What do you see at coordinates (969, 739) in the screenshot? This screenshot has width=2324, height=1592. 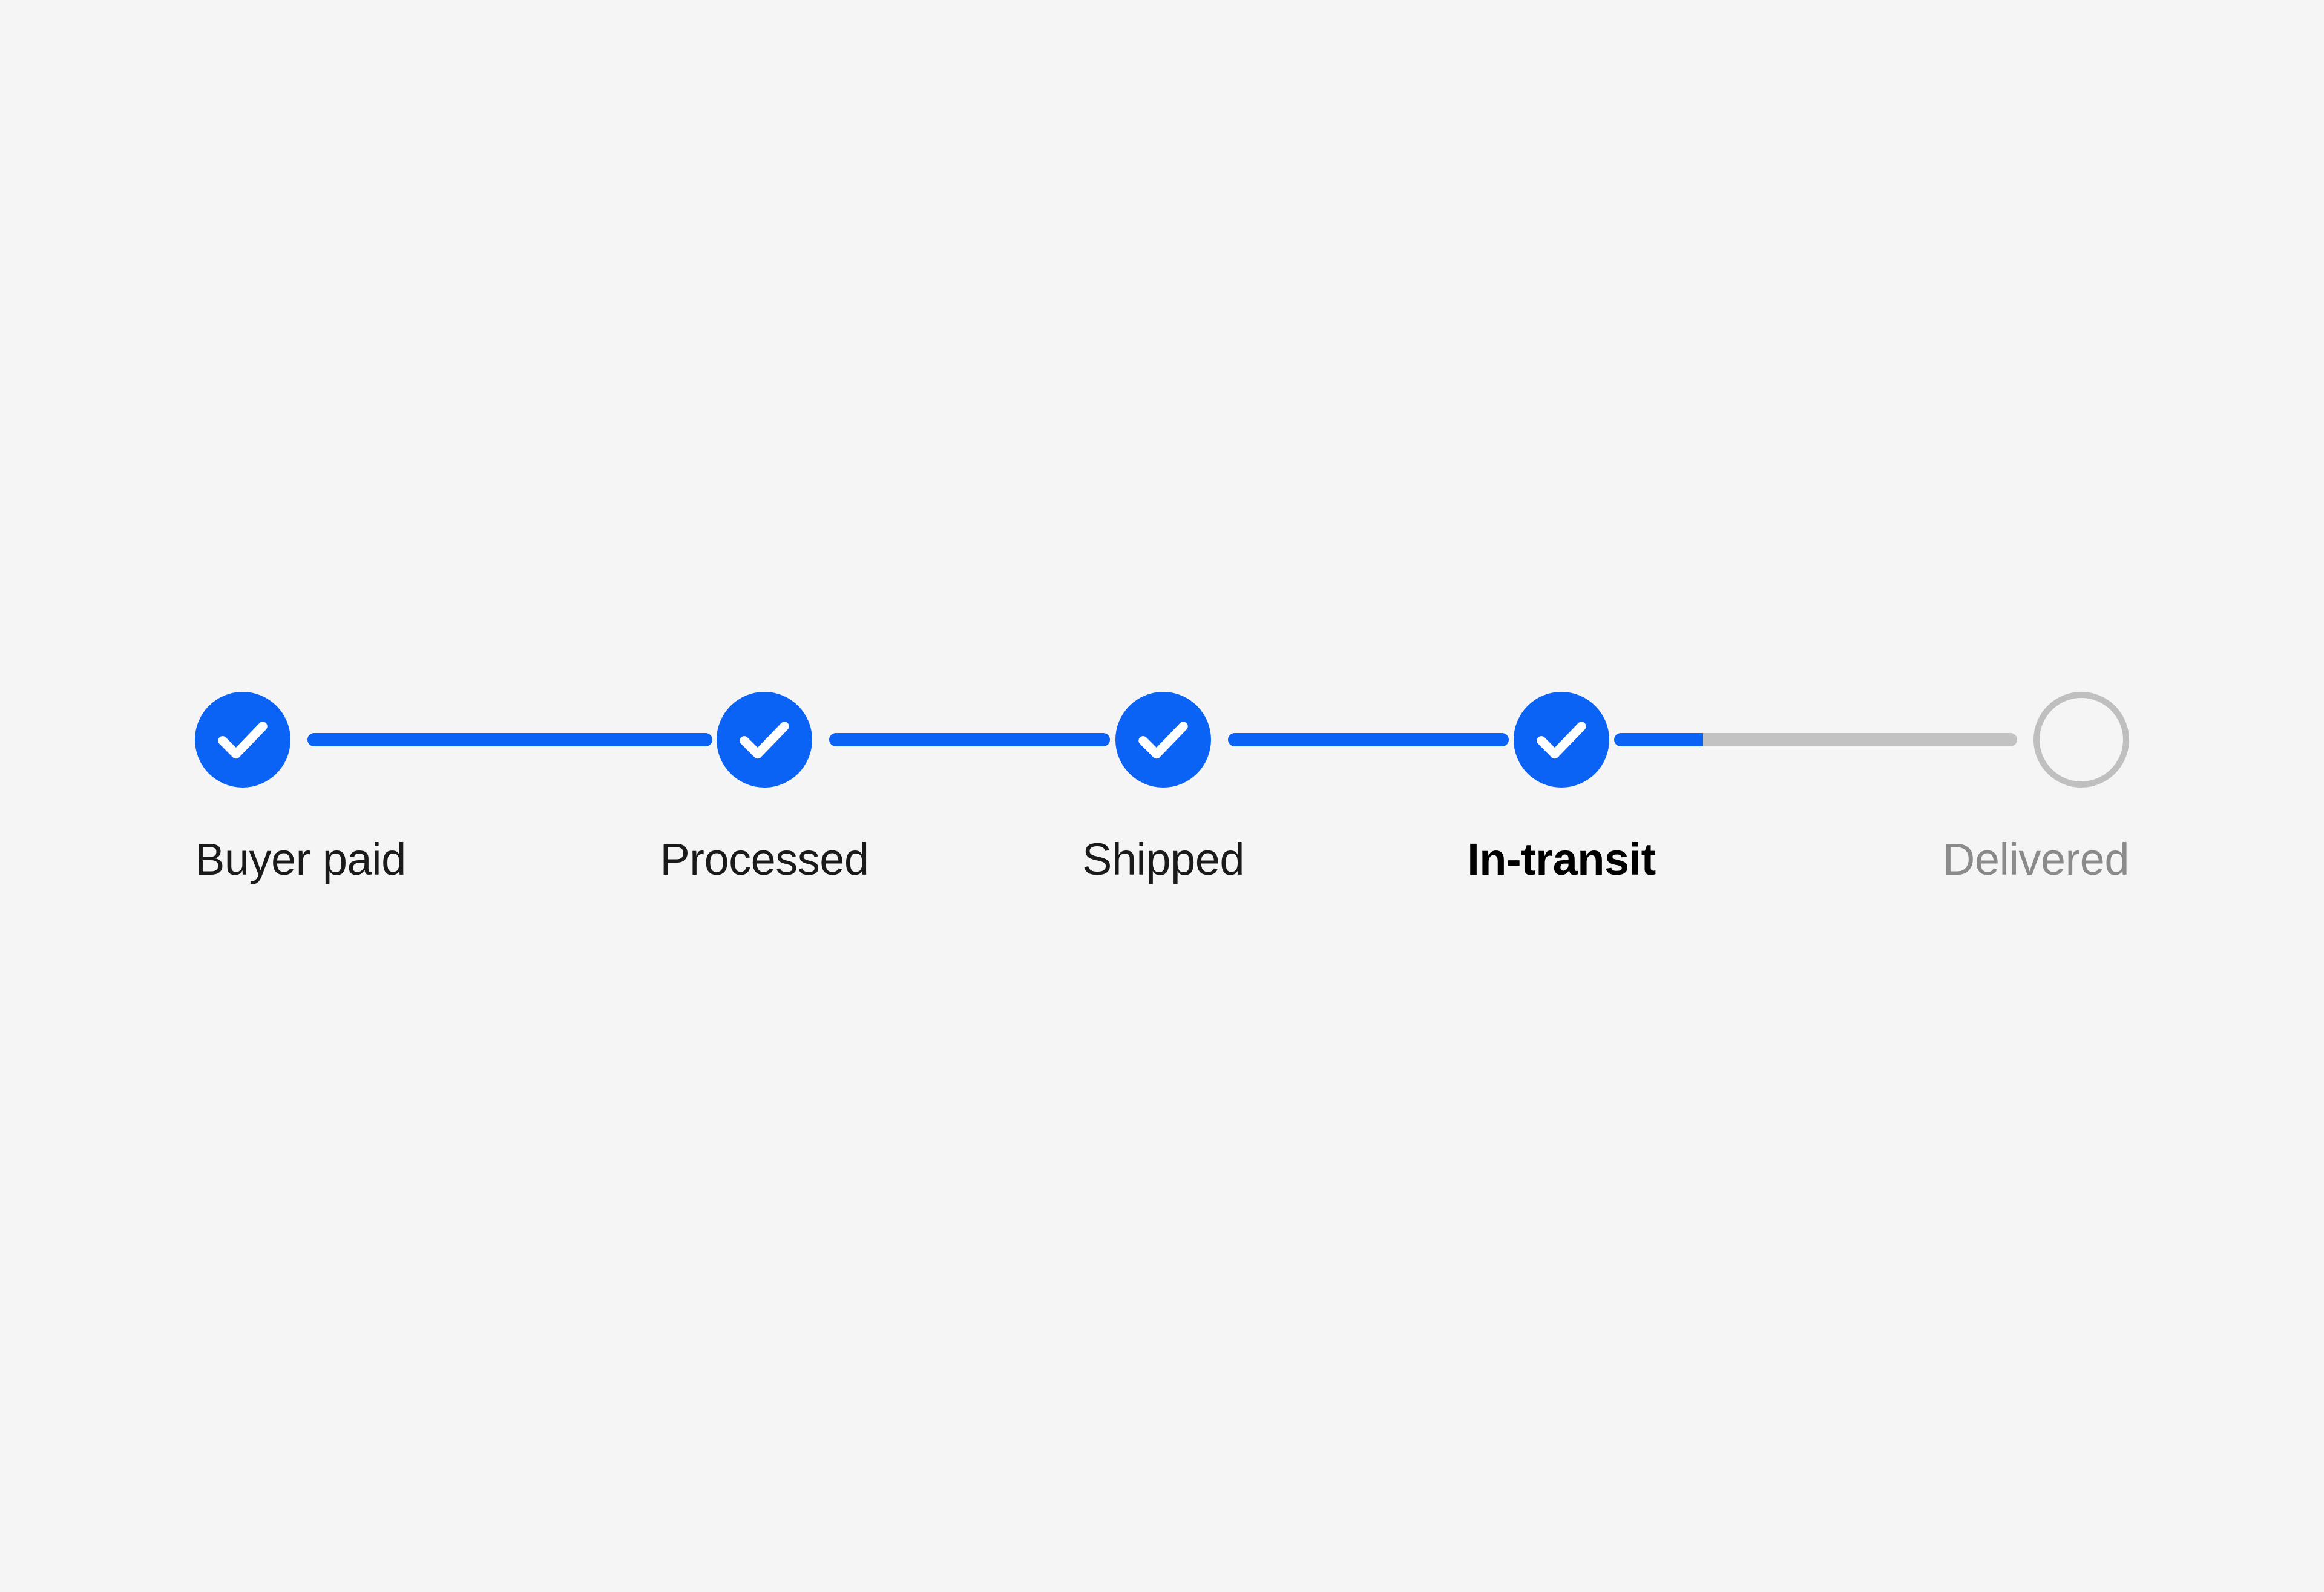 I see `connector-processed-to-shipped` at bounding box center [969, 739].